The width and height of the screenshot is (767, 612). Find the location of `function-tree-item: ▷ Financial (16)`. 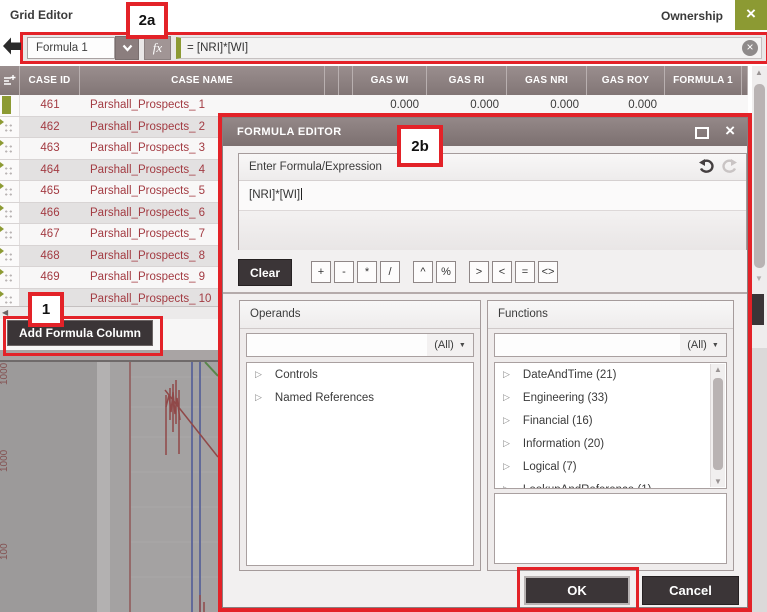

function-tree-item: ▷ Financial (16) is located at coordinates (610, 420).